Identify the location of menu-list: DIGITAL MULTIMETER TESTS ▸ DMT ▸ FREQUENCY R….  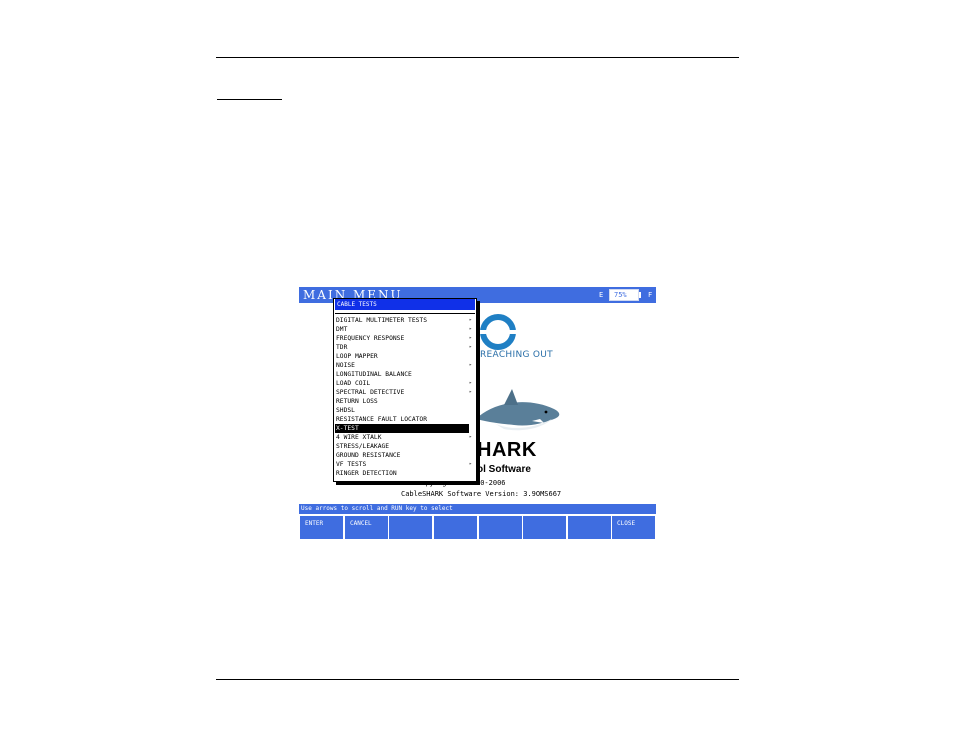
(405, 397).